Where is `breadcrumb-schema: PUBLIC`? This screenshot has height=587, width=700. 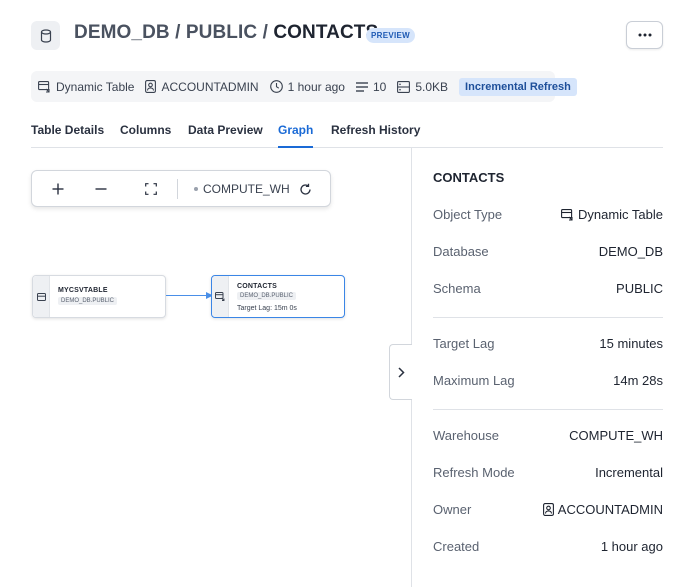 breadcrumb-schema: PUBLIC is located at coordinates (221, 32).